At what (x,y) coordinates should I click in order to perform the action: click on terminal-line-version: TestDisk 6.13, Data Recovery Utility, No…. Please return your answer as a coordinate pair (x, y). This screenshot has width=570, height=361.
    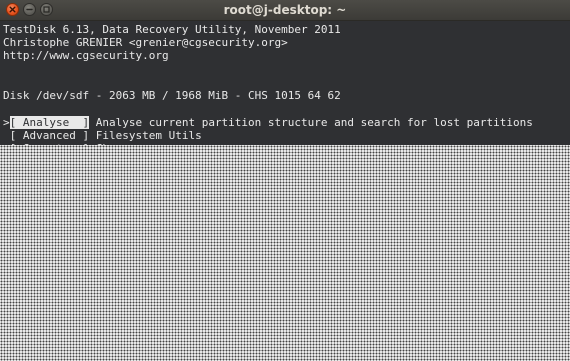
    Looking at the image, I should click on (172, 29).